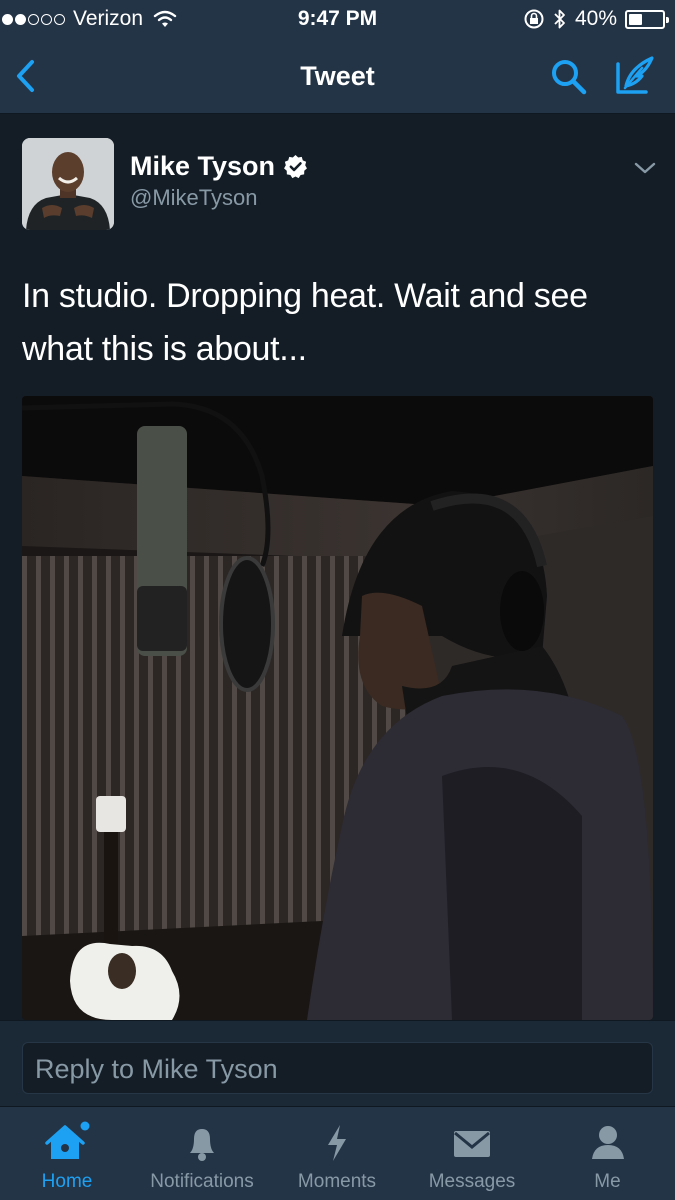  What do you see at coordinates (108, 18) in the screenshot?
I see `carrier-label: Verizon` at bounding box center [108, 18].